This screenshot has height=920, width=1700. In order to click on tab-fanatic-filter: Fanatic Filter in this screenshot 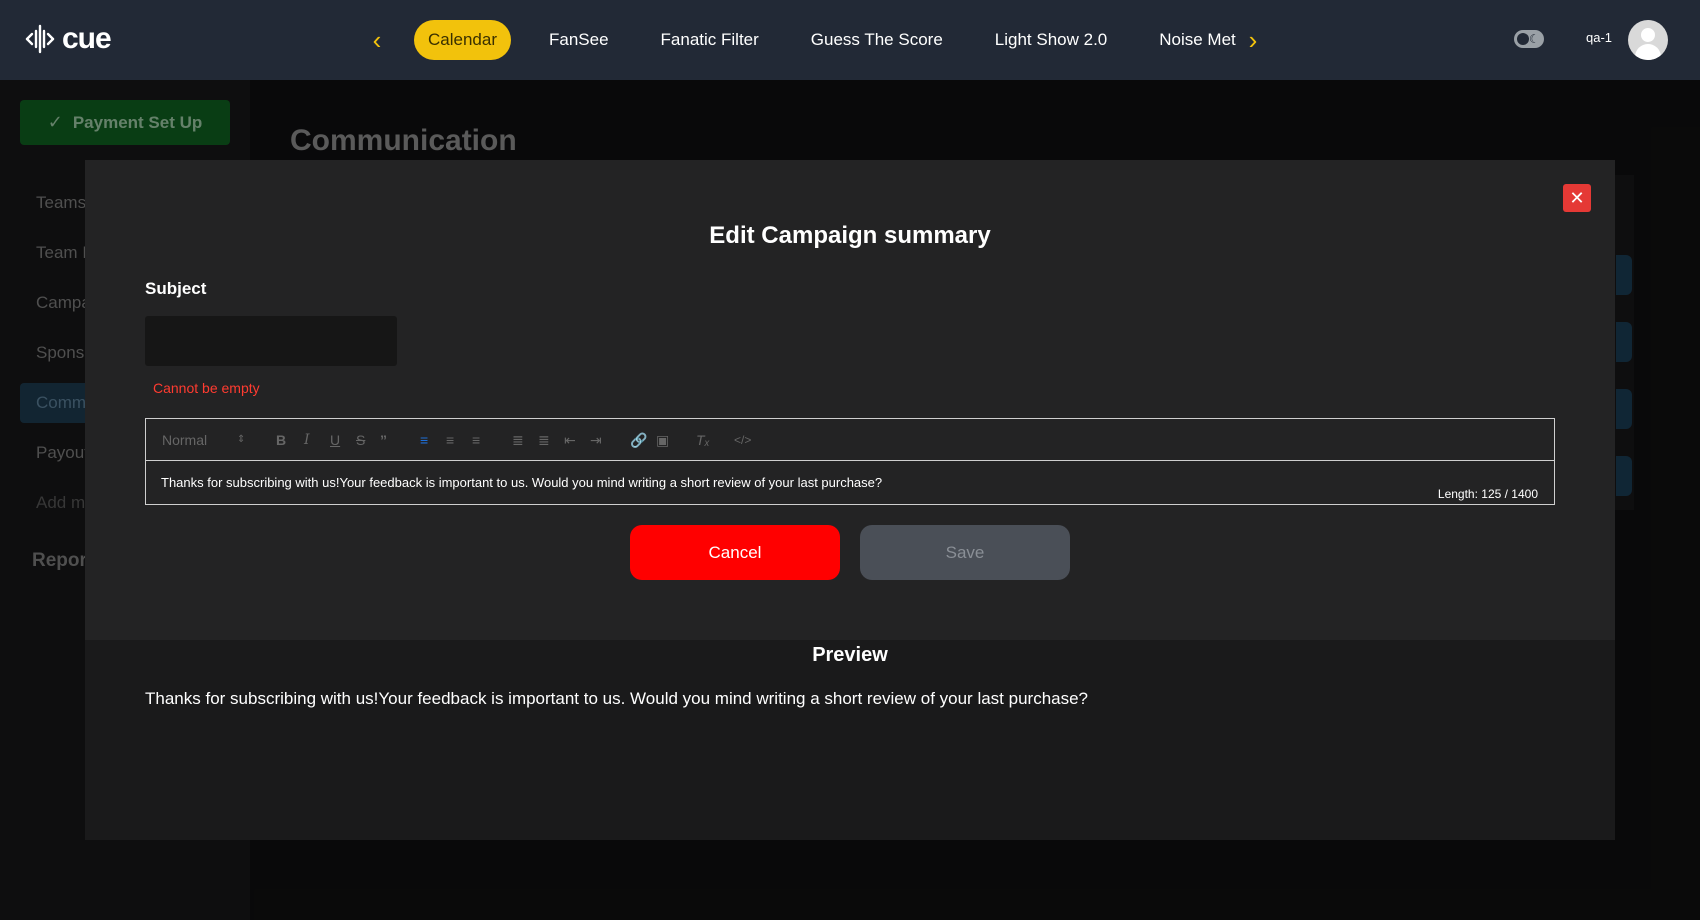, I will do `click(710, 40)`.